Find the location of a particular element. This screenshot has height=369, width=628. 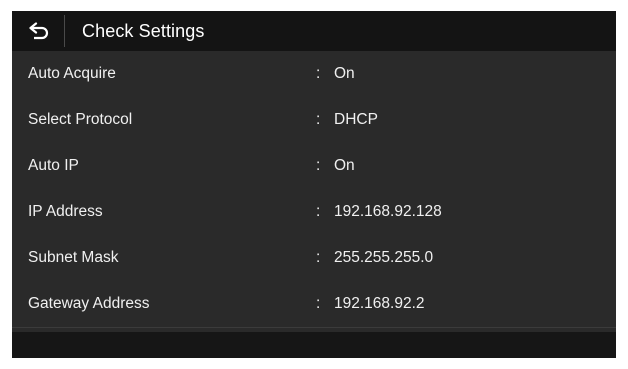

settings-row-select-protocol: Select Protocol : DHCP is located at coordinates (314, 120).